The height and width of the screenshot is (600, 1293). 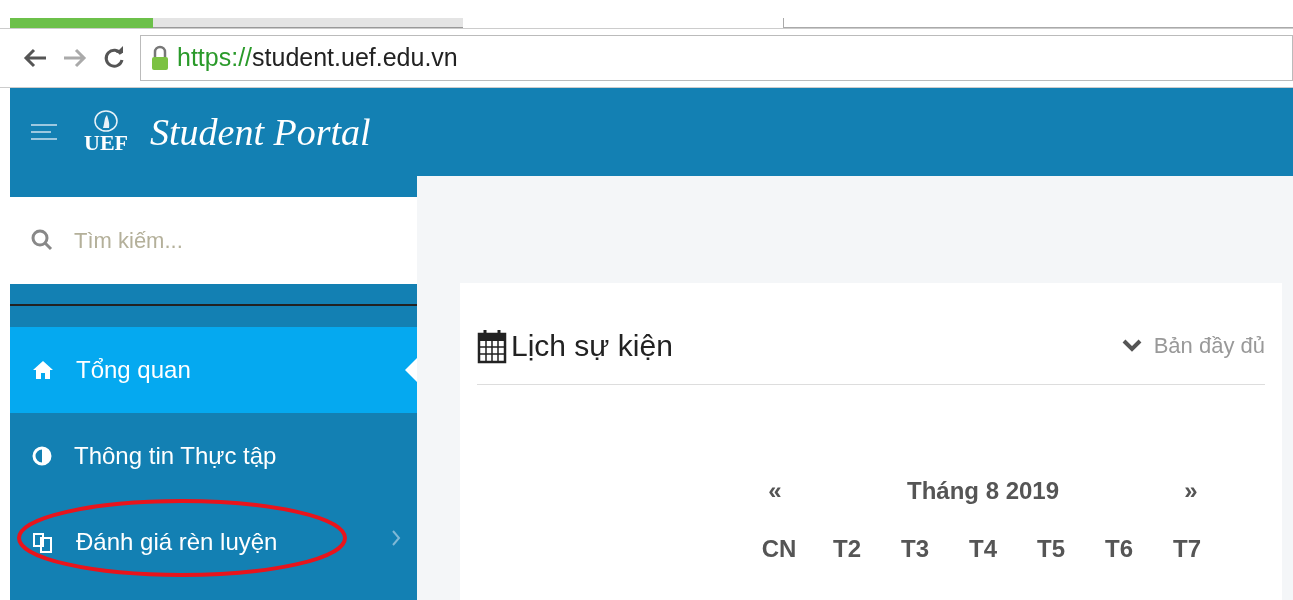 I want to click on weekday-header: T4, so click(x=983, y=549).